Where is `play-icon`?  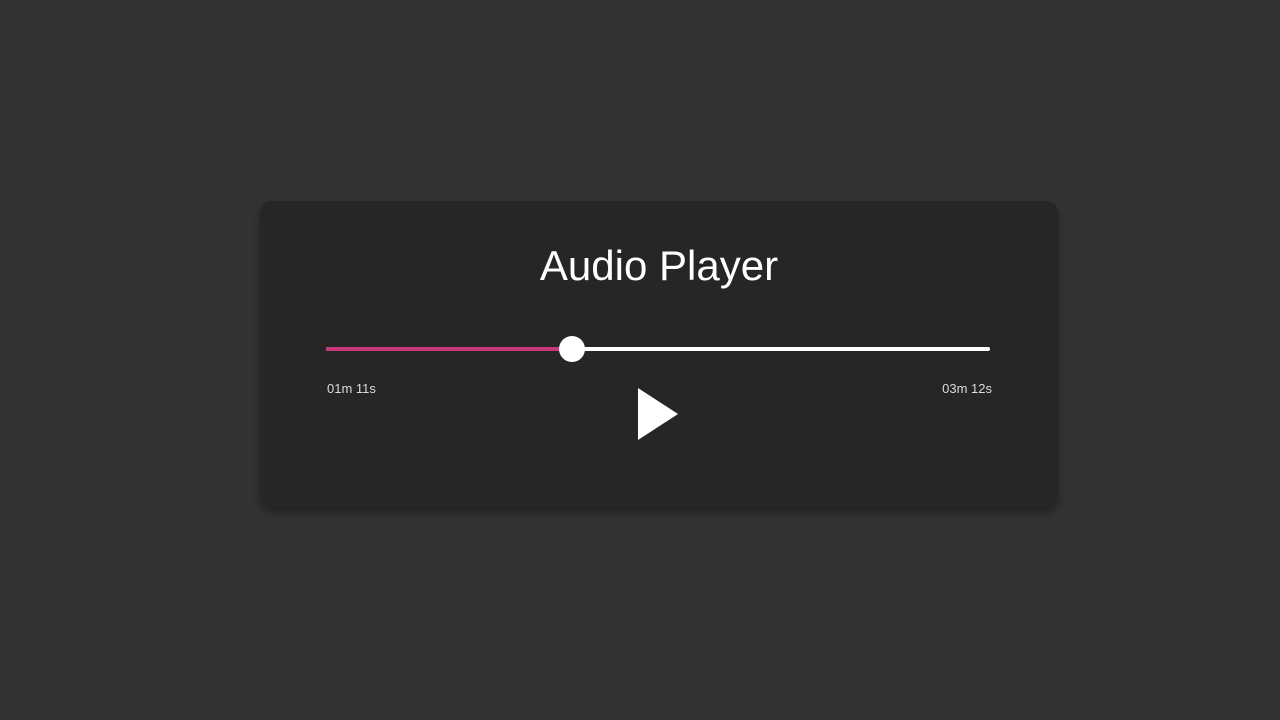
play-icon is located at coordinates (658, 414).